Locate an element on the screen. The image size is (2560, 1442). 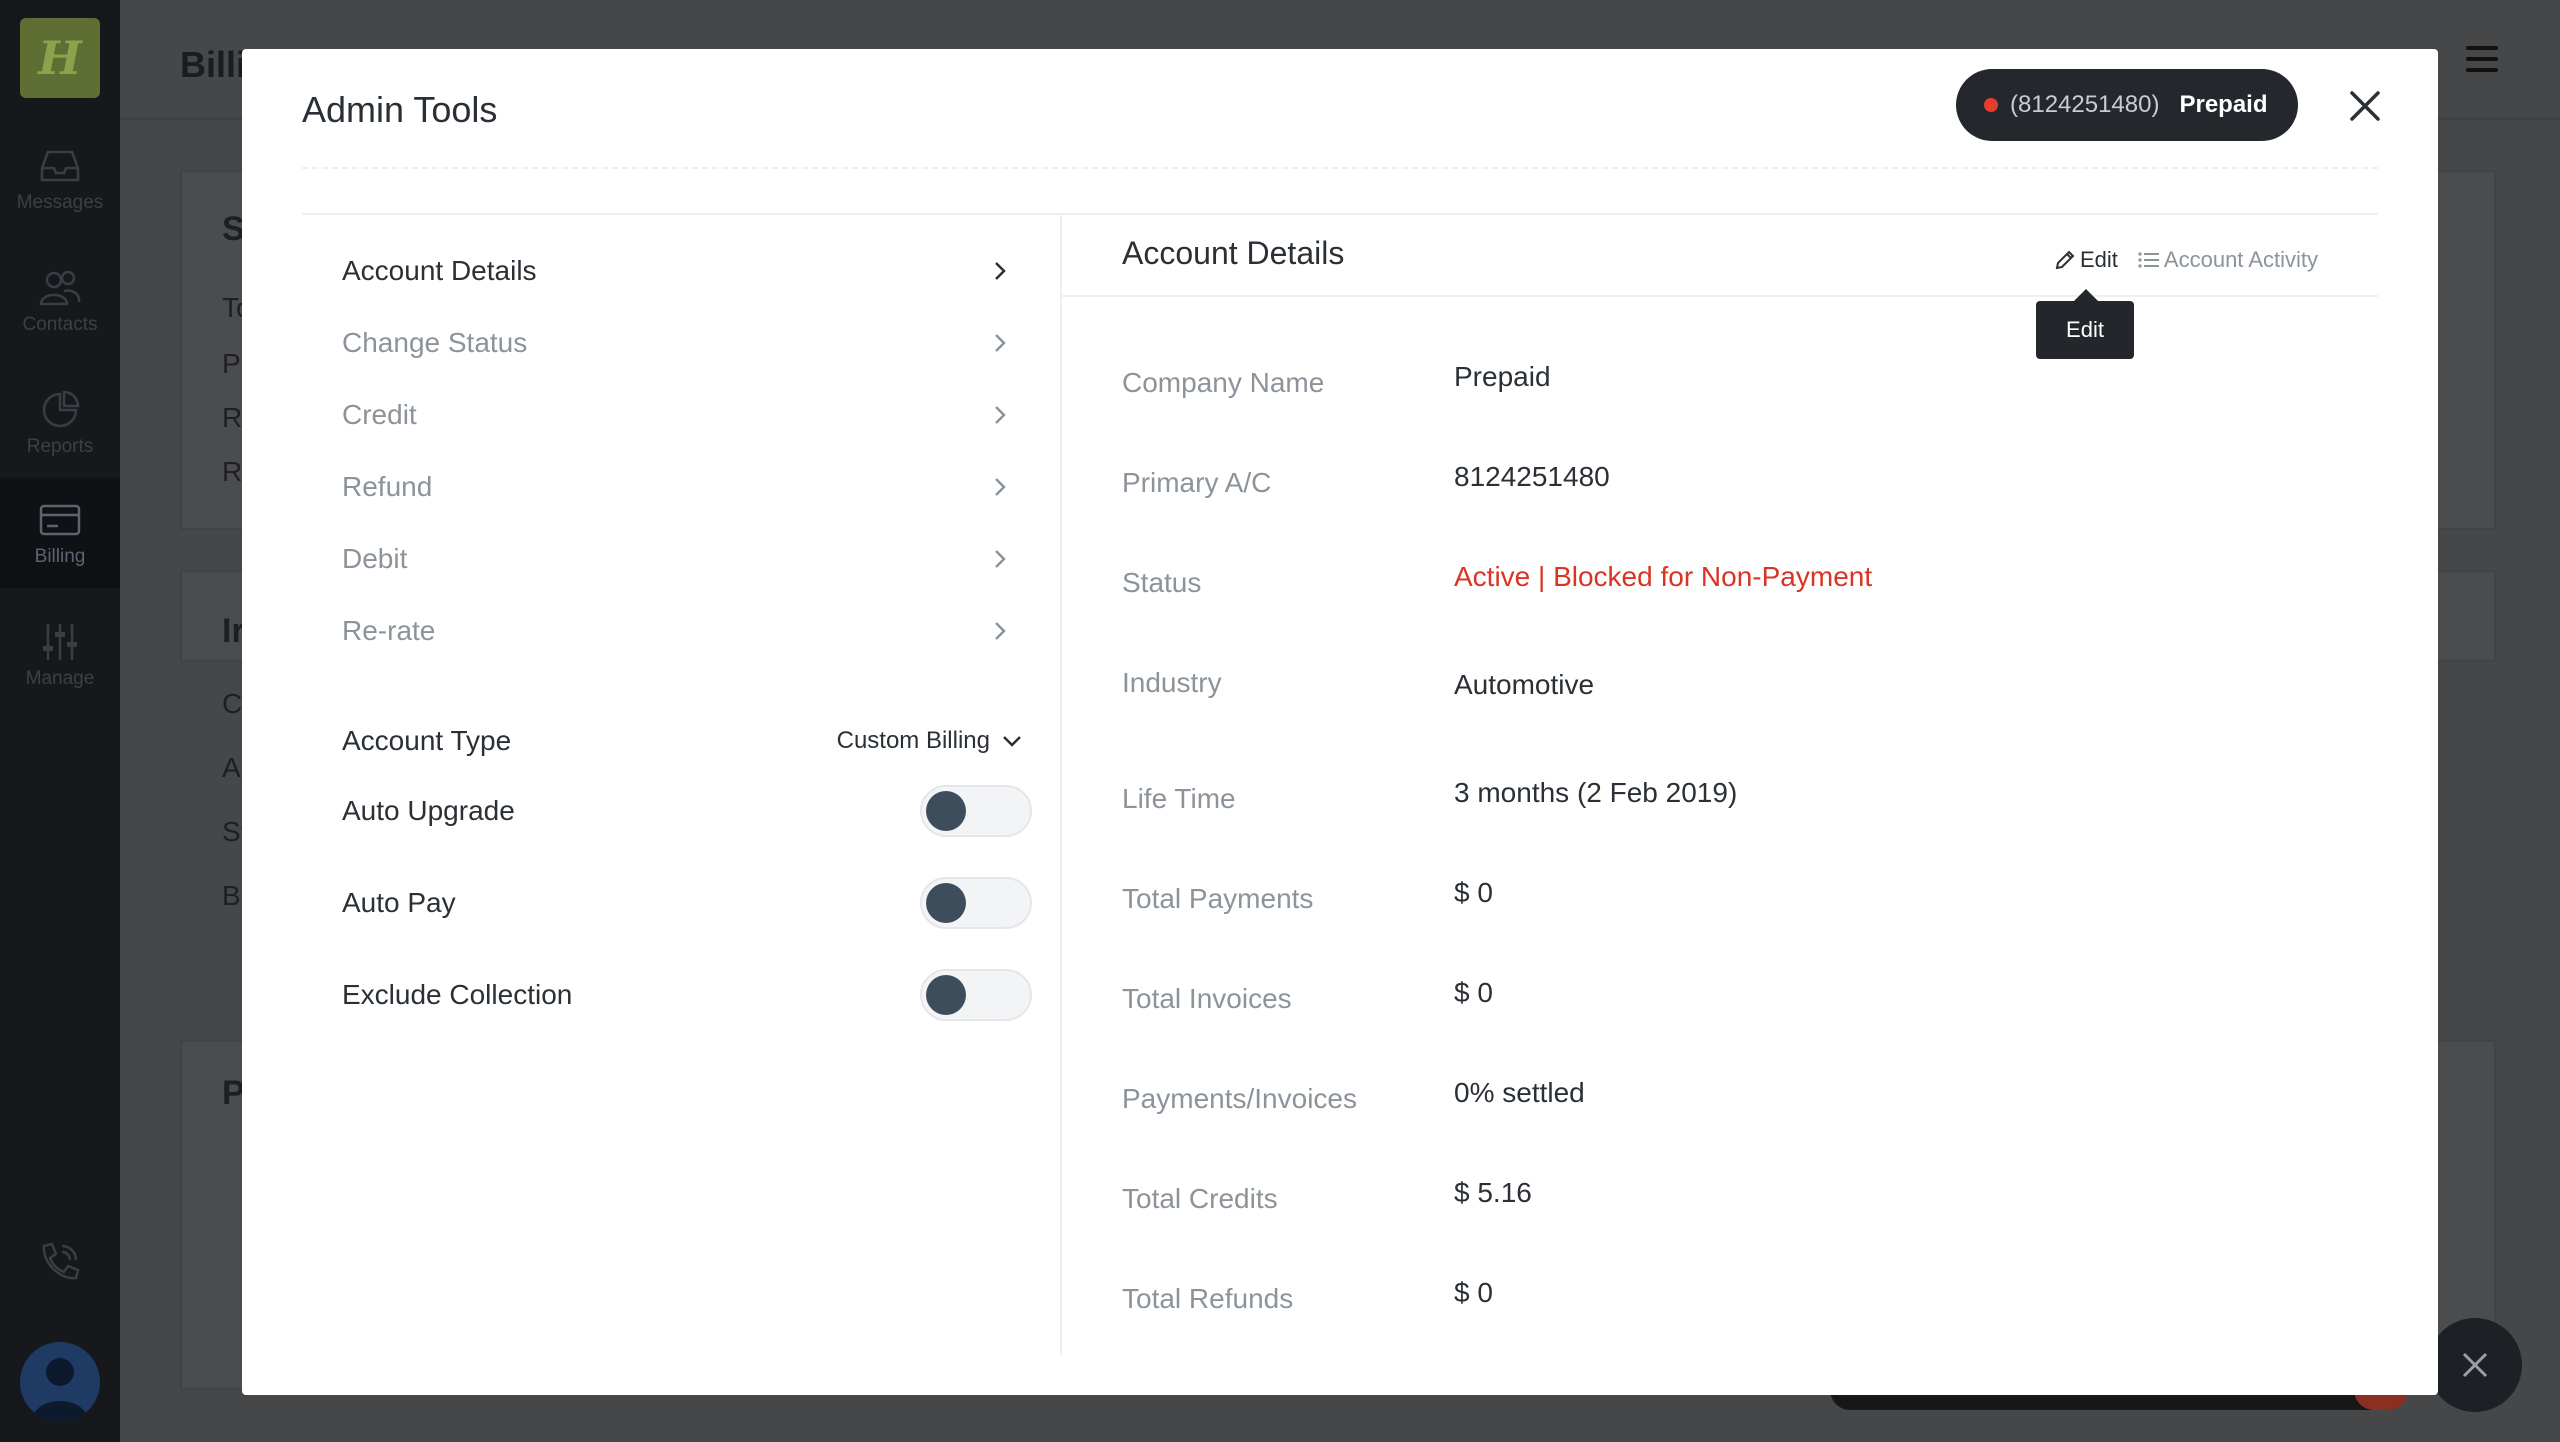
list-icon is located at coordinates (2148, 260).